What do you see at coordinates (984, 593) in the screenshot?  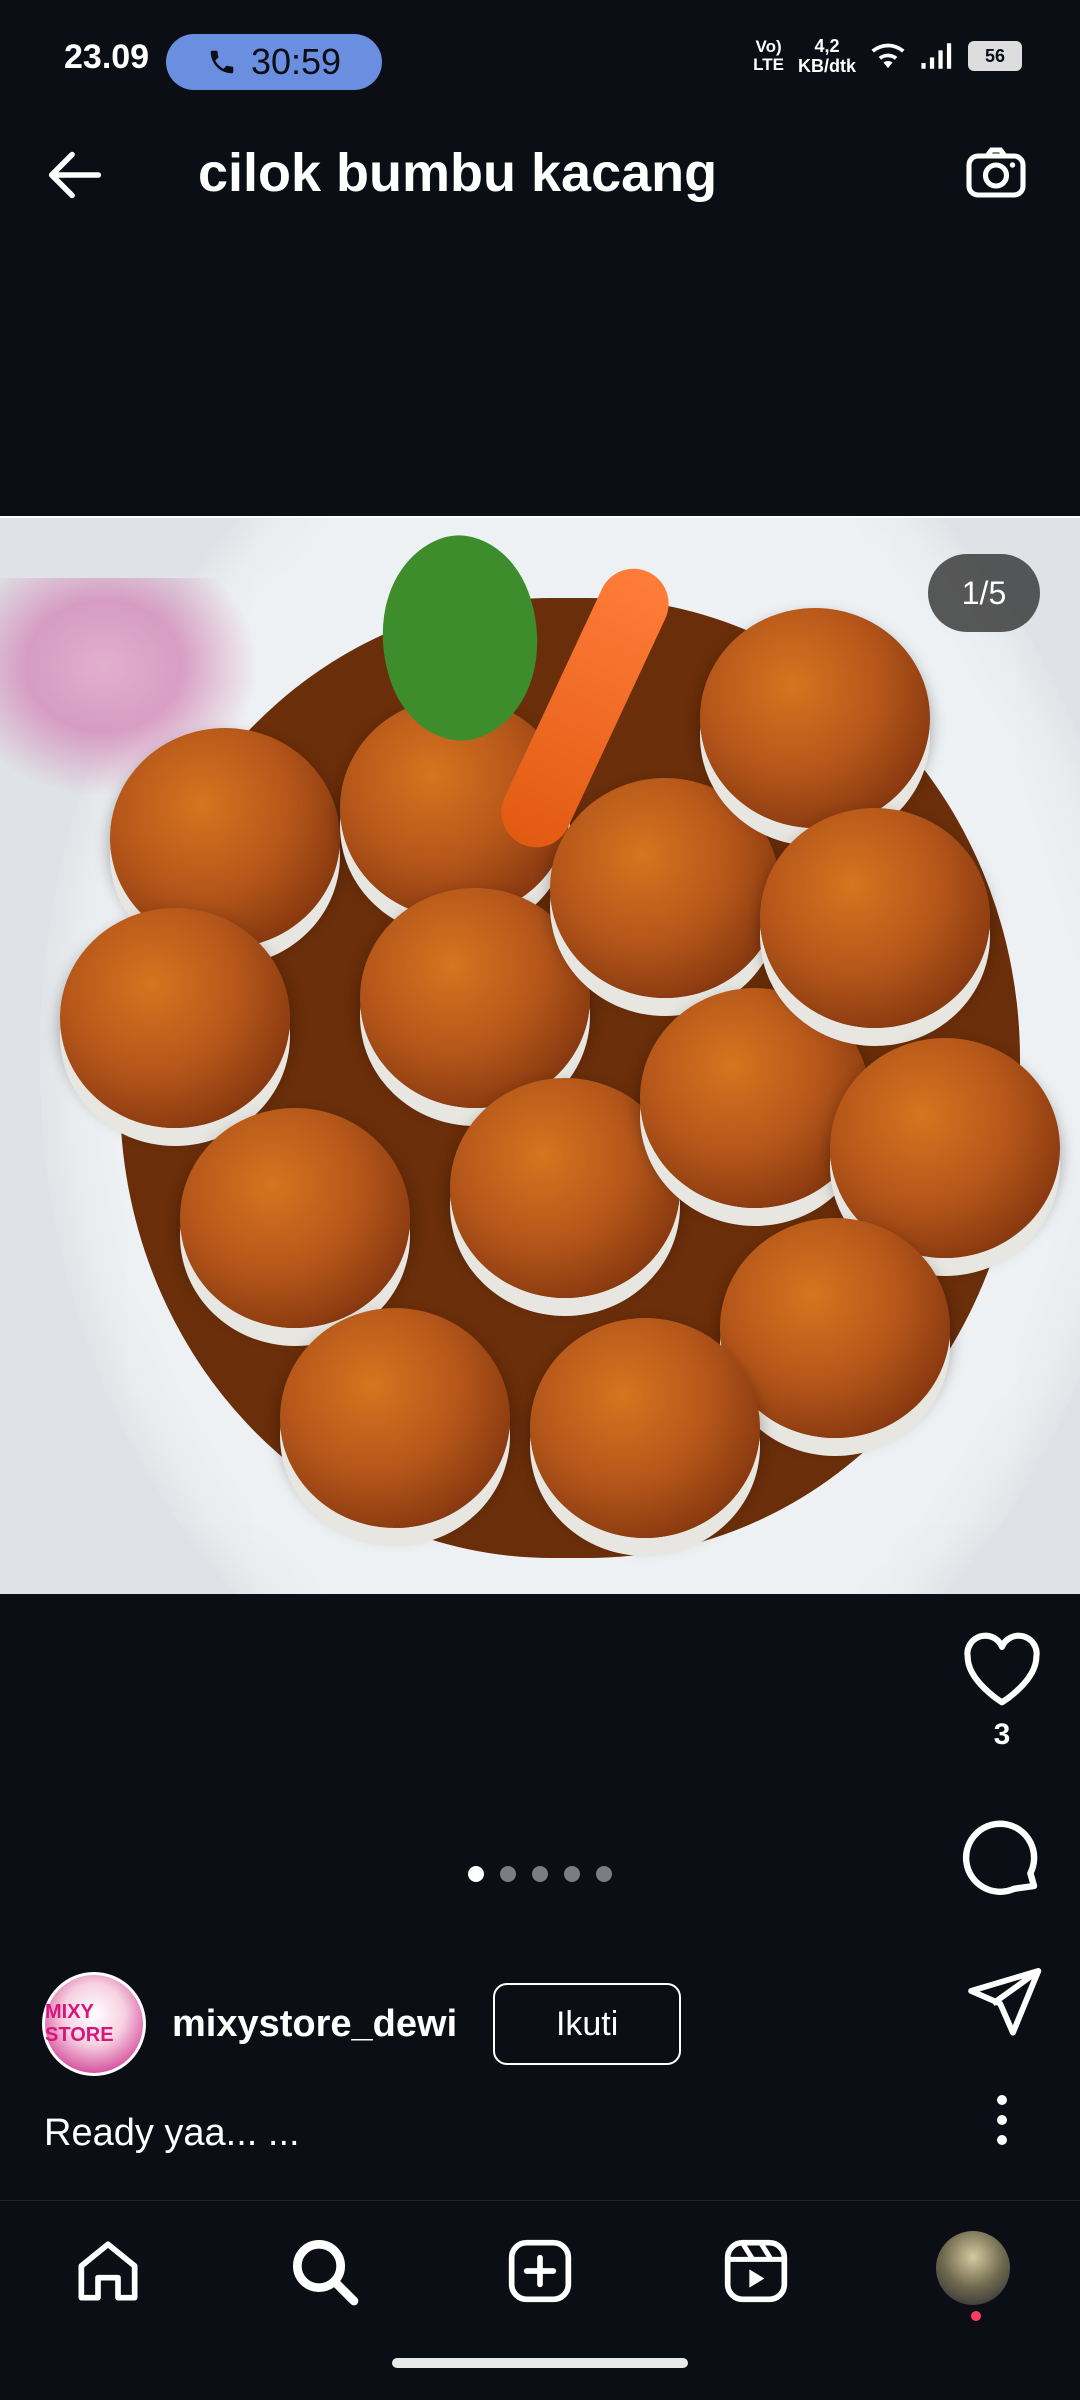 I see `image-counter-badge: 1/5` at bounding box center [984, 593].